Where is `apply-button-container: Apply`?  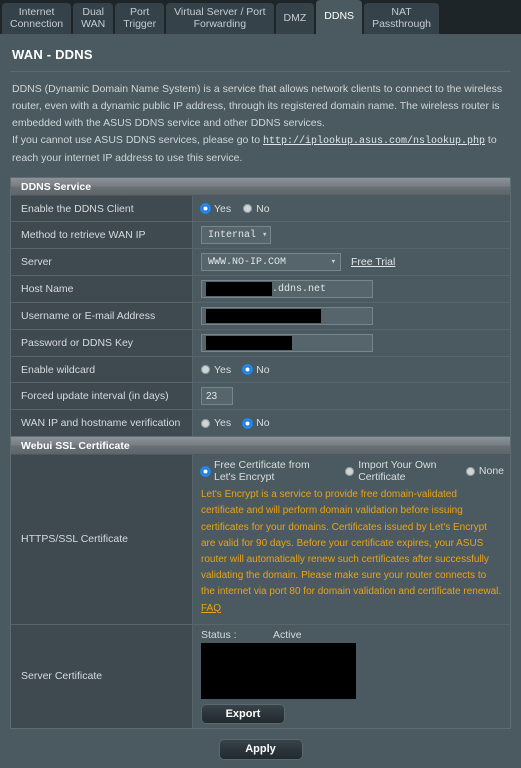 apply-button-container: Apply is located at coordinates (260, 744).